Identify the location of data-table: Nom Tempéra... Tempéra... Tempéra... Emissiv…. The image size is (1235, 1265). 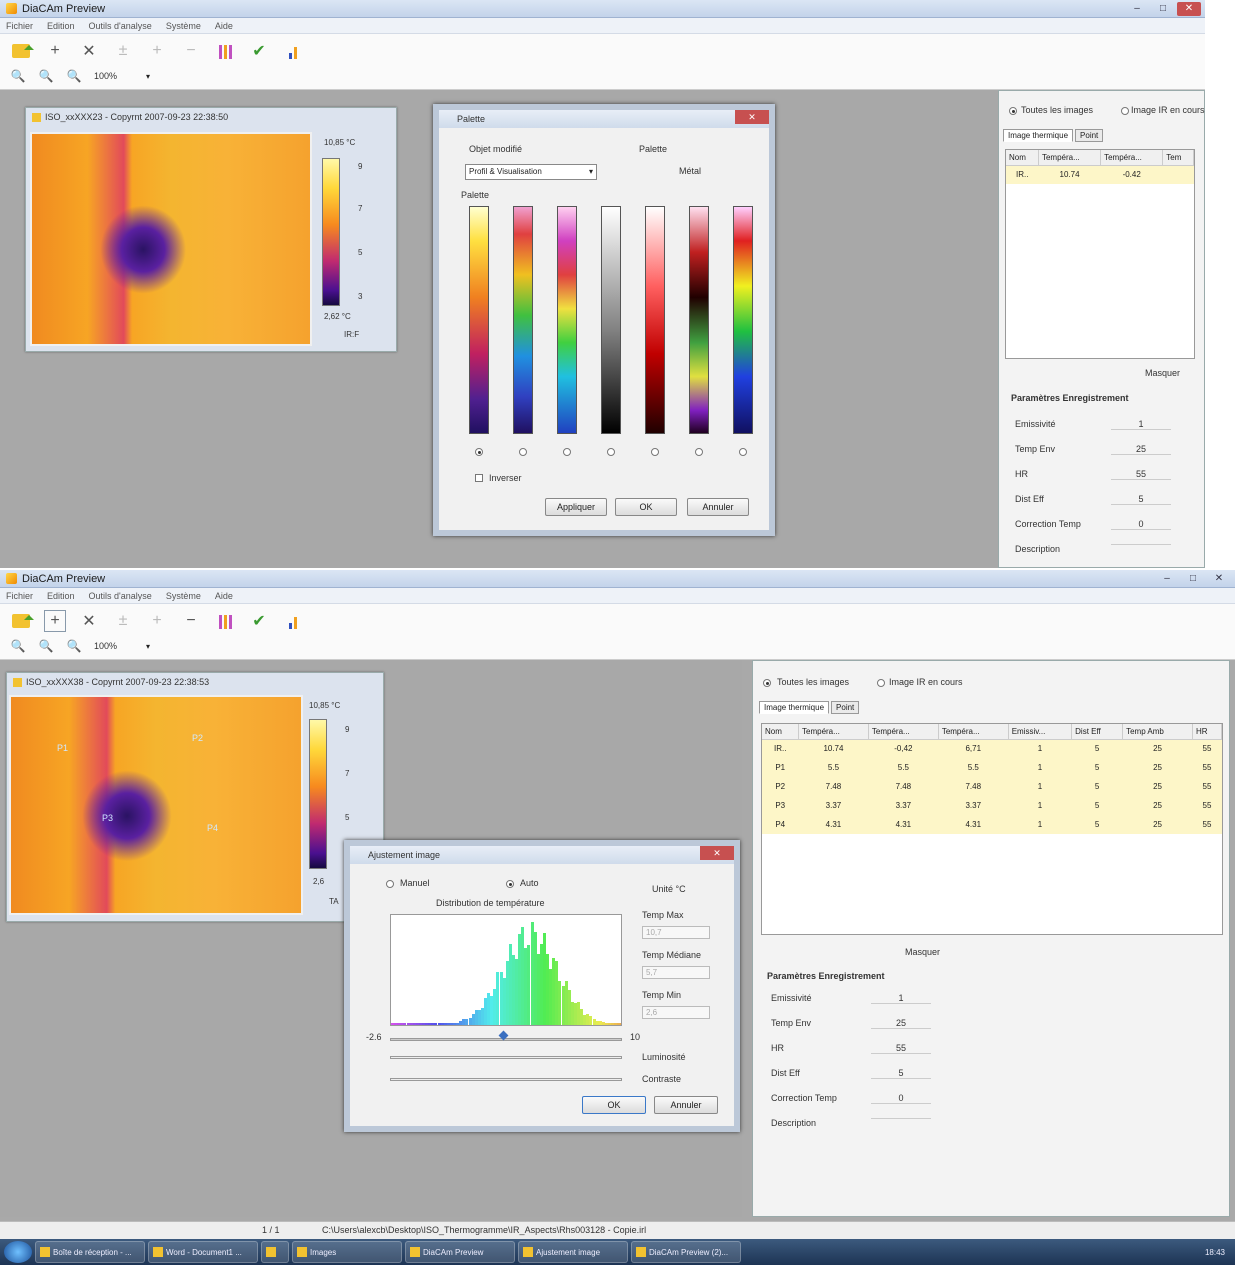
(992, 829).